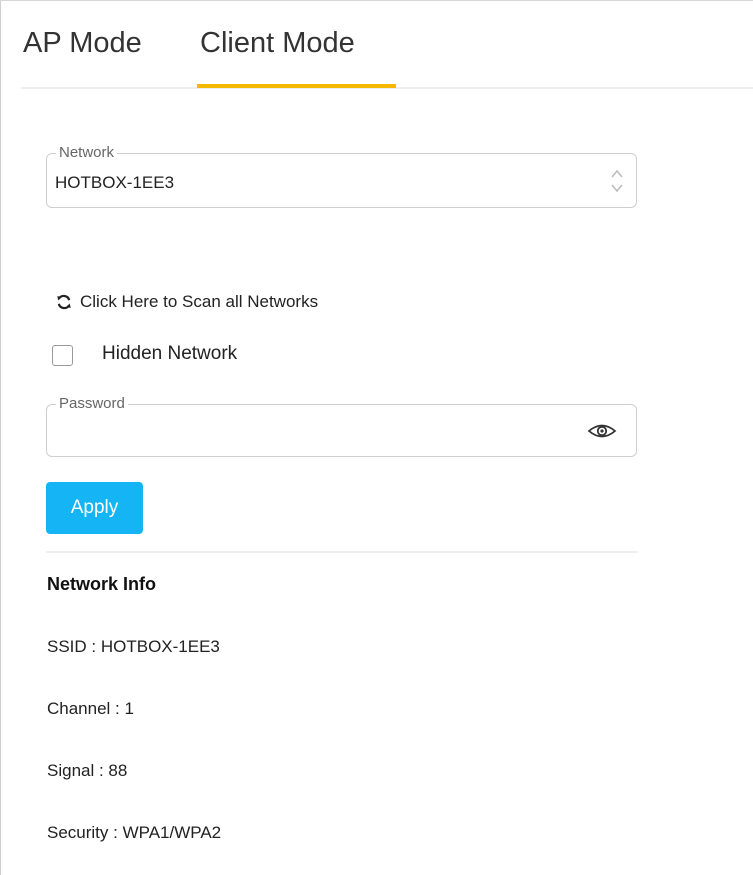 This screenshot has width=753, height=875. I want to click on network-legend: Network, so click(87, 153).